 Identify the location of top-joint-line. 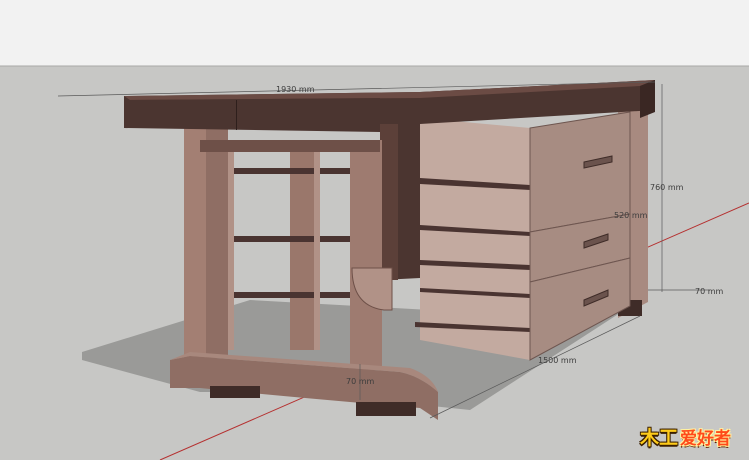
(236, 115).